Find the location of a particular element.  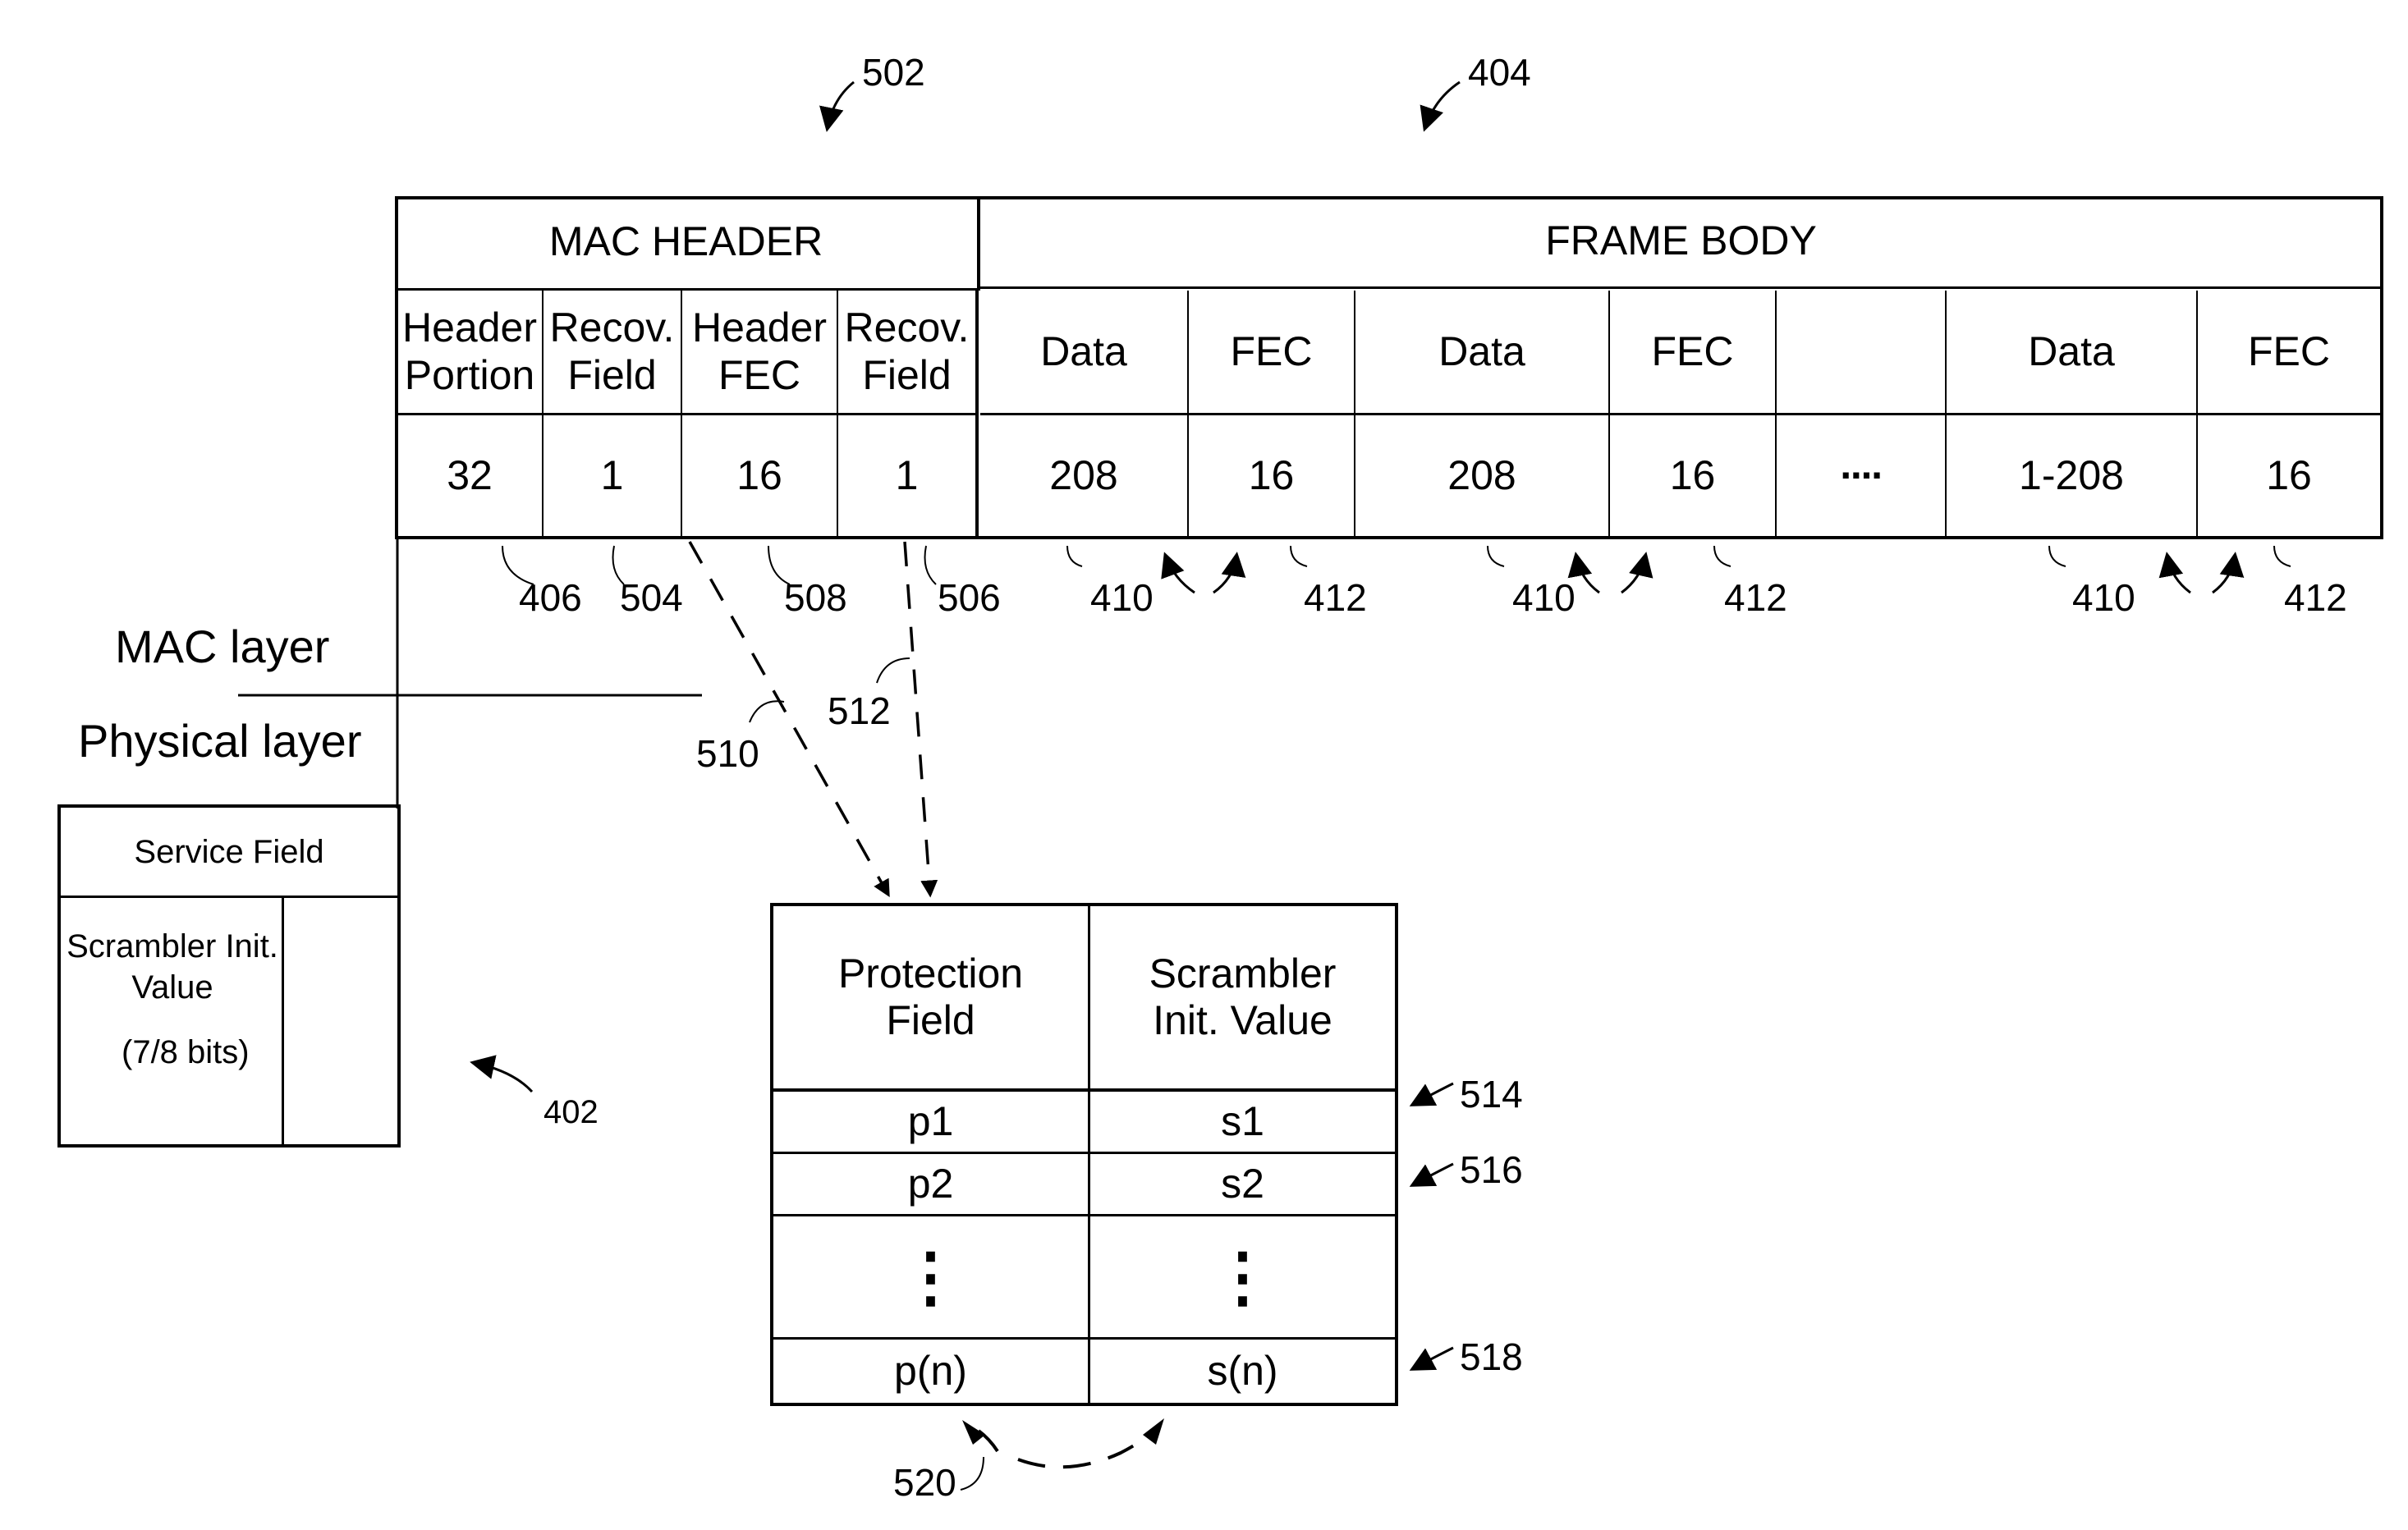

mapping-row-2-scrambler: s2 is located at coordinates (1242, 1185).